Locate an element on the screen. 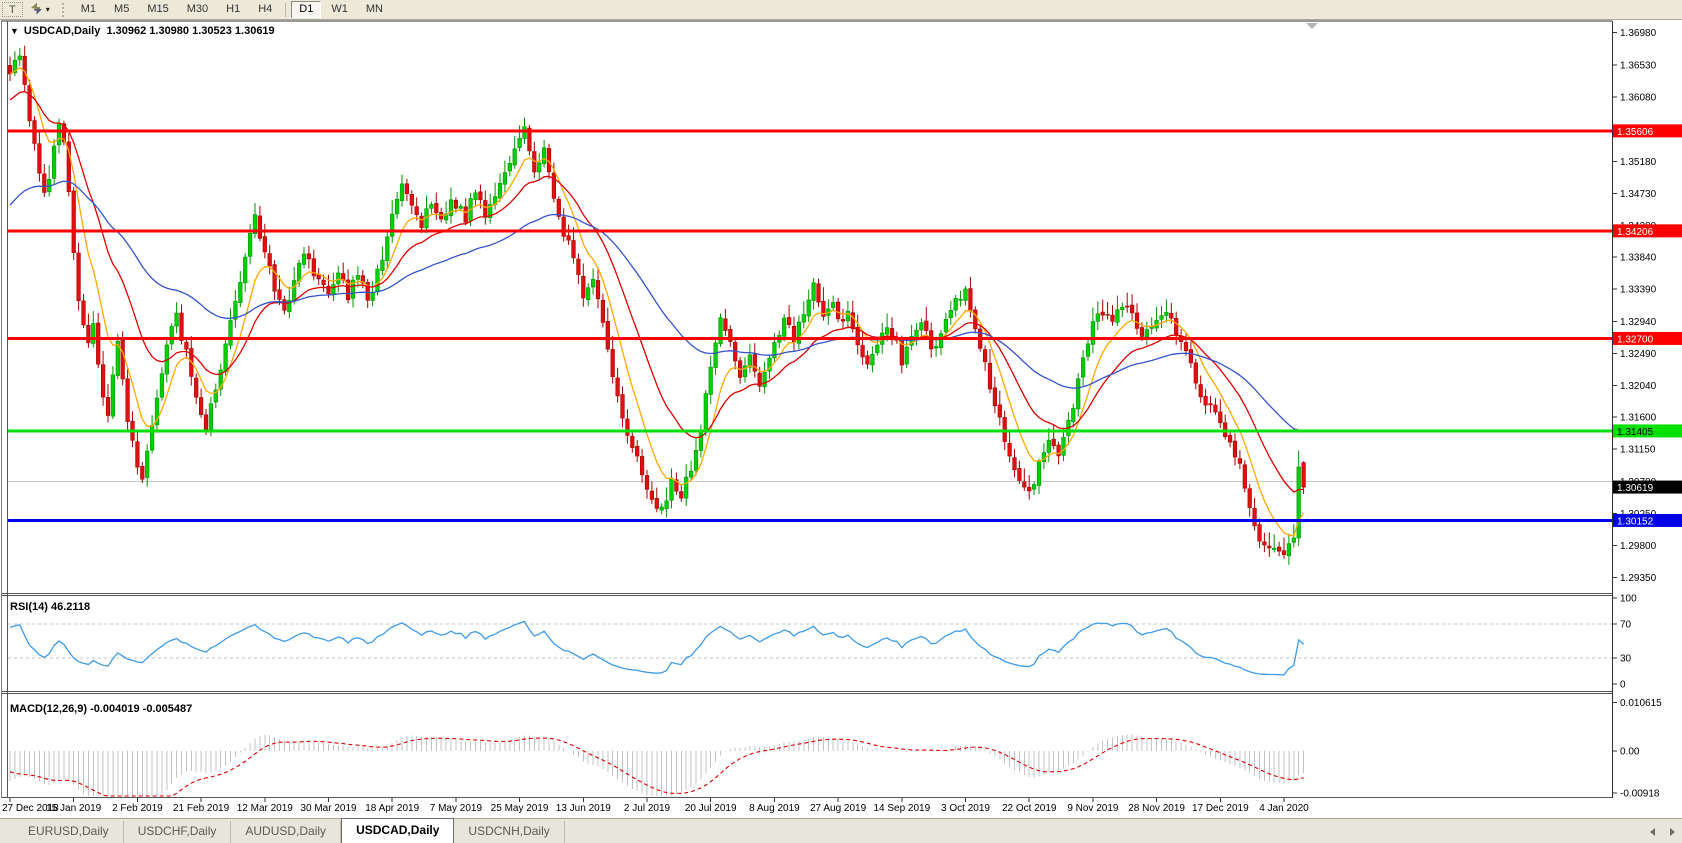 This screenshot has width=1682, height=843. tab-usdcad-daily: USDCAD,Daily is located at coordinates (398, 830).